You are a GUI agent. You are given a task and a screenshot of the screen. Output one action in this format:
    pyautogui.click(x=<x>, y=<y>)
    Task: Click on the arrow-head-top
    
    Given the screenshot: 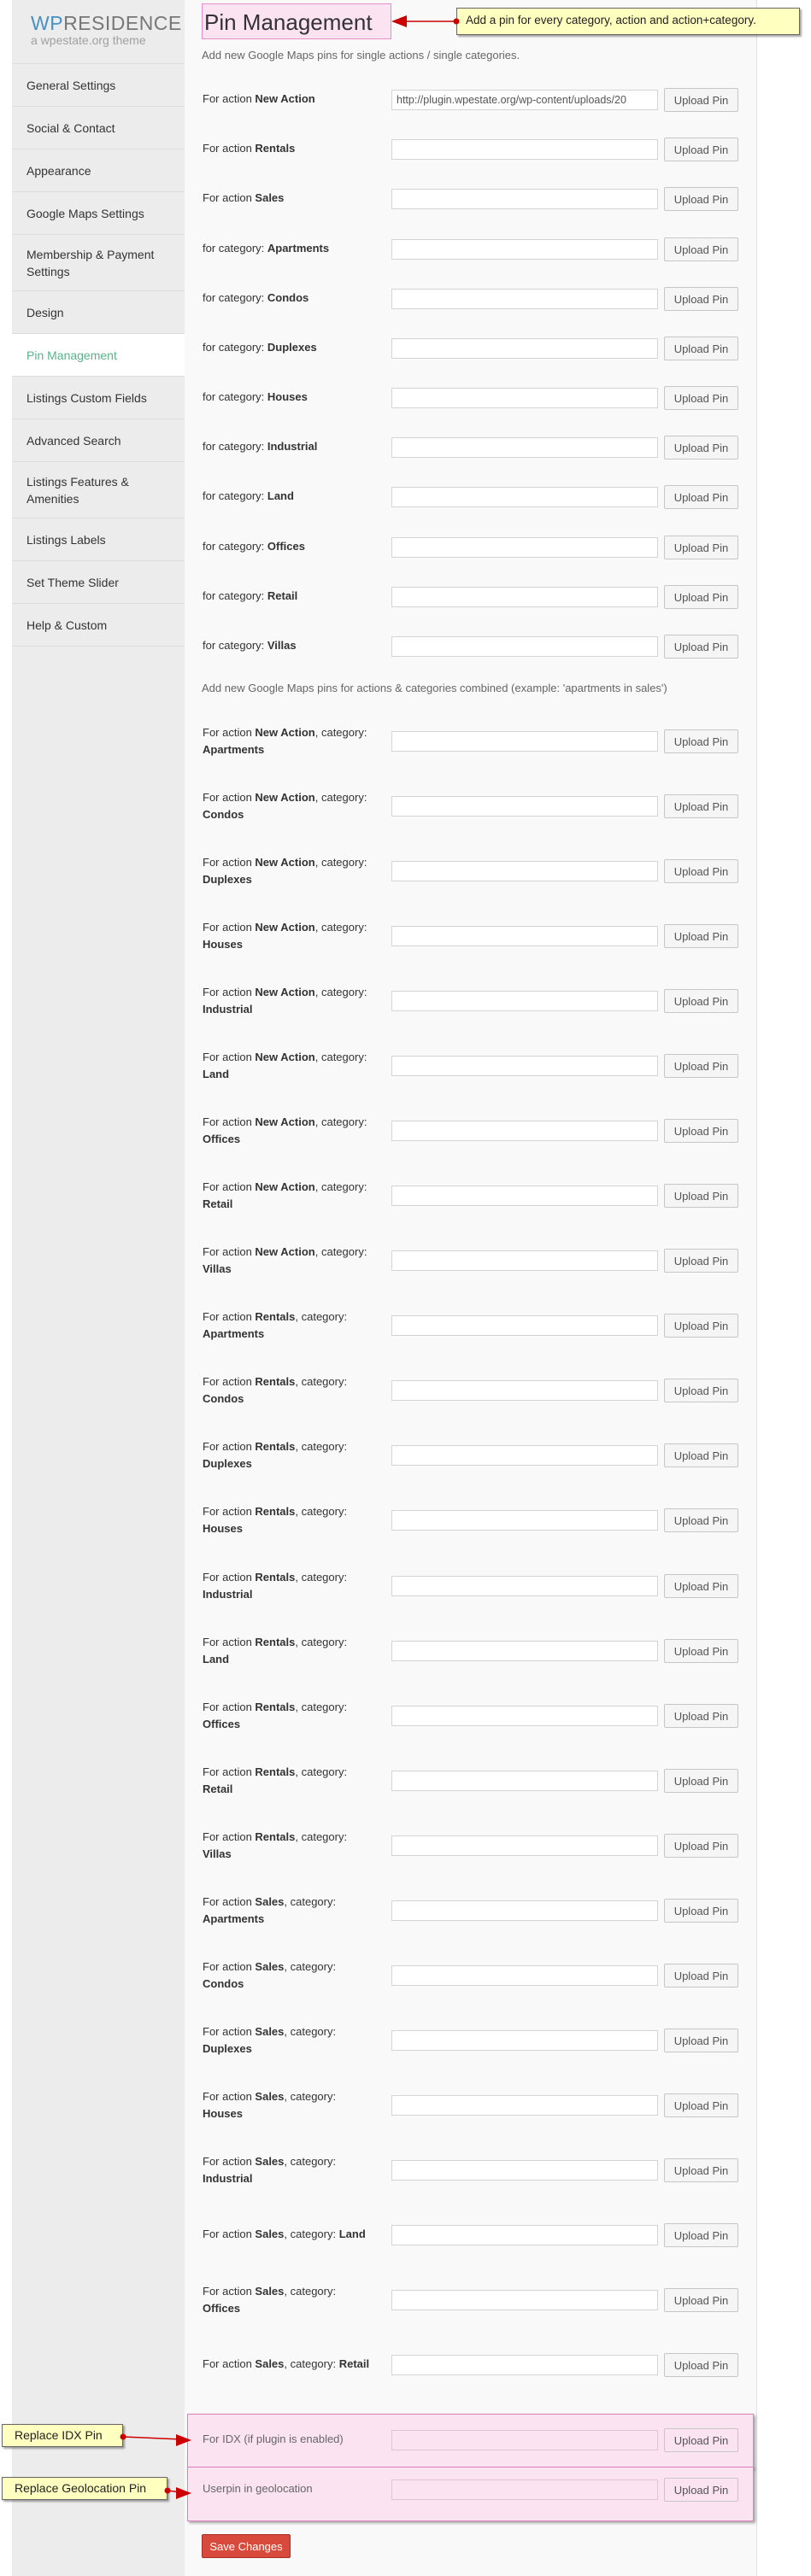 What is the action you would take?
    pyautogui.click(x=399, y=21)
    